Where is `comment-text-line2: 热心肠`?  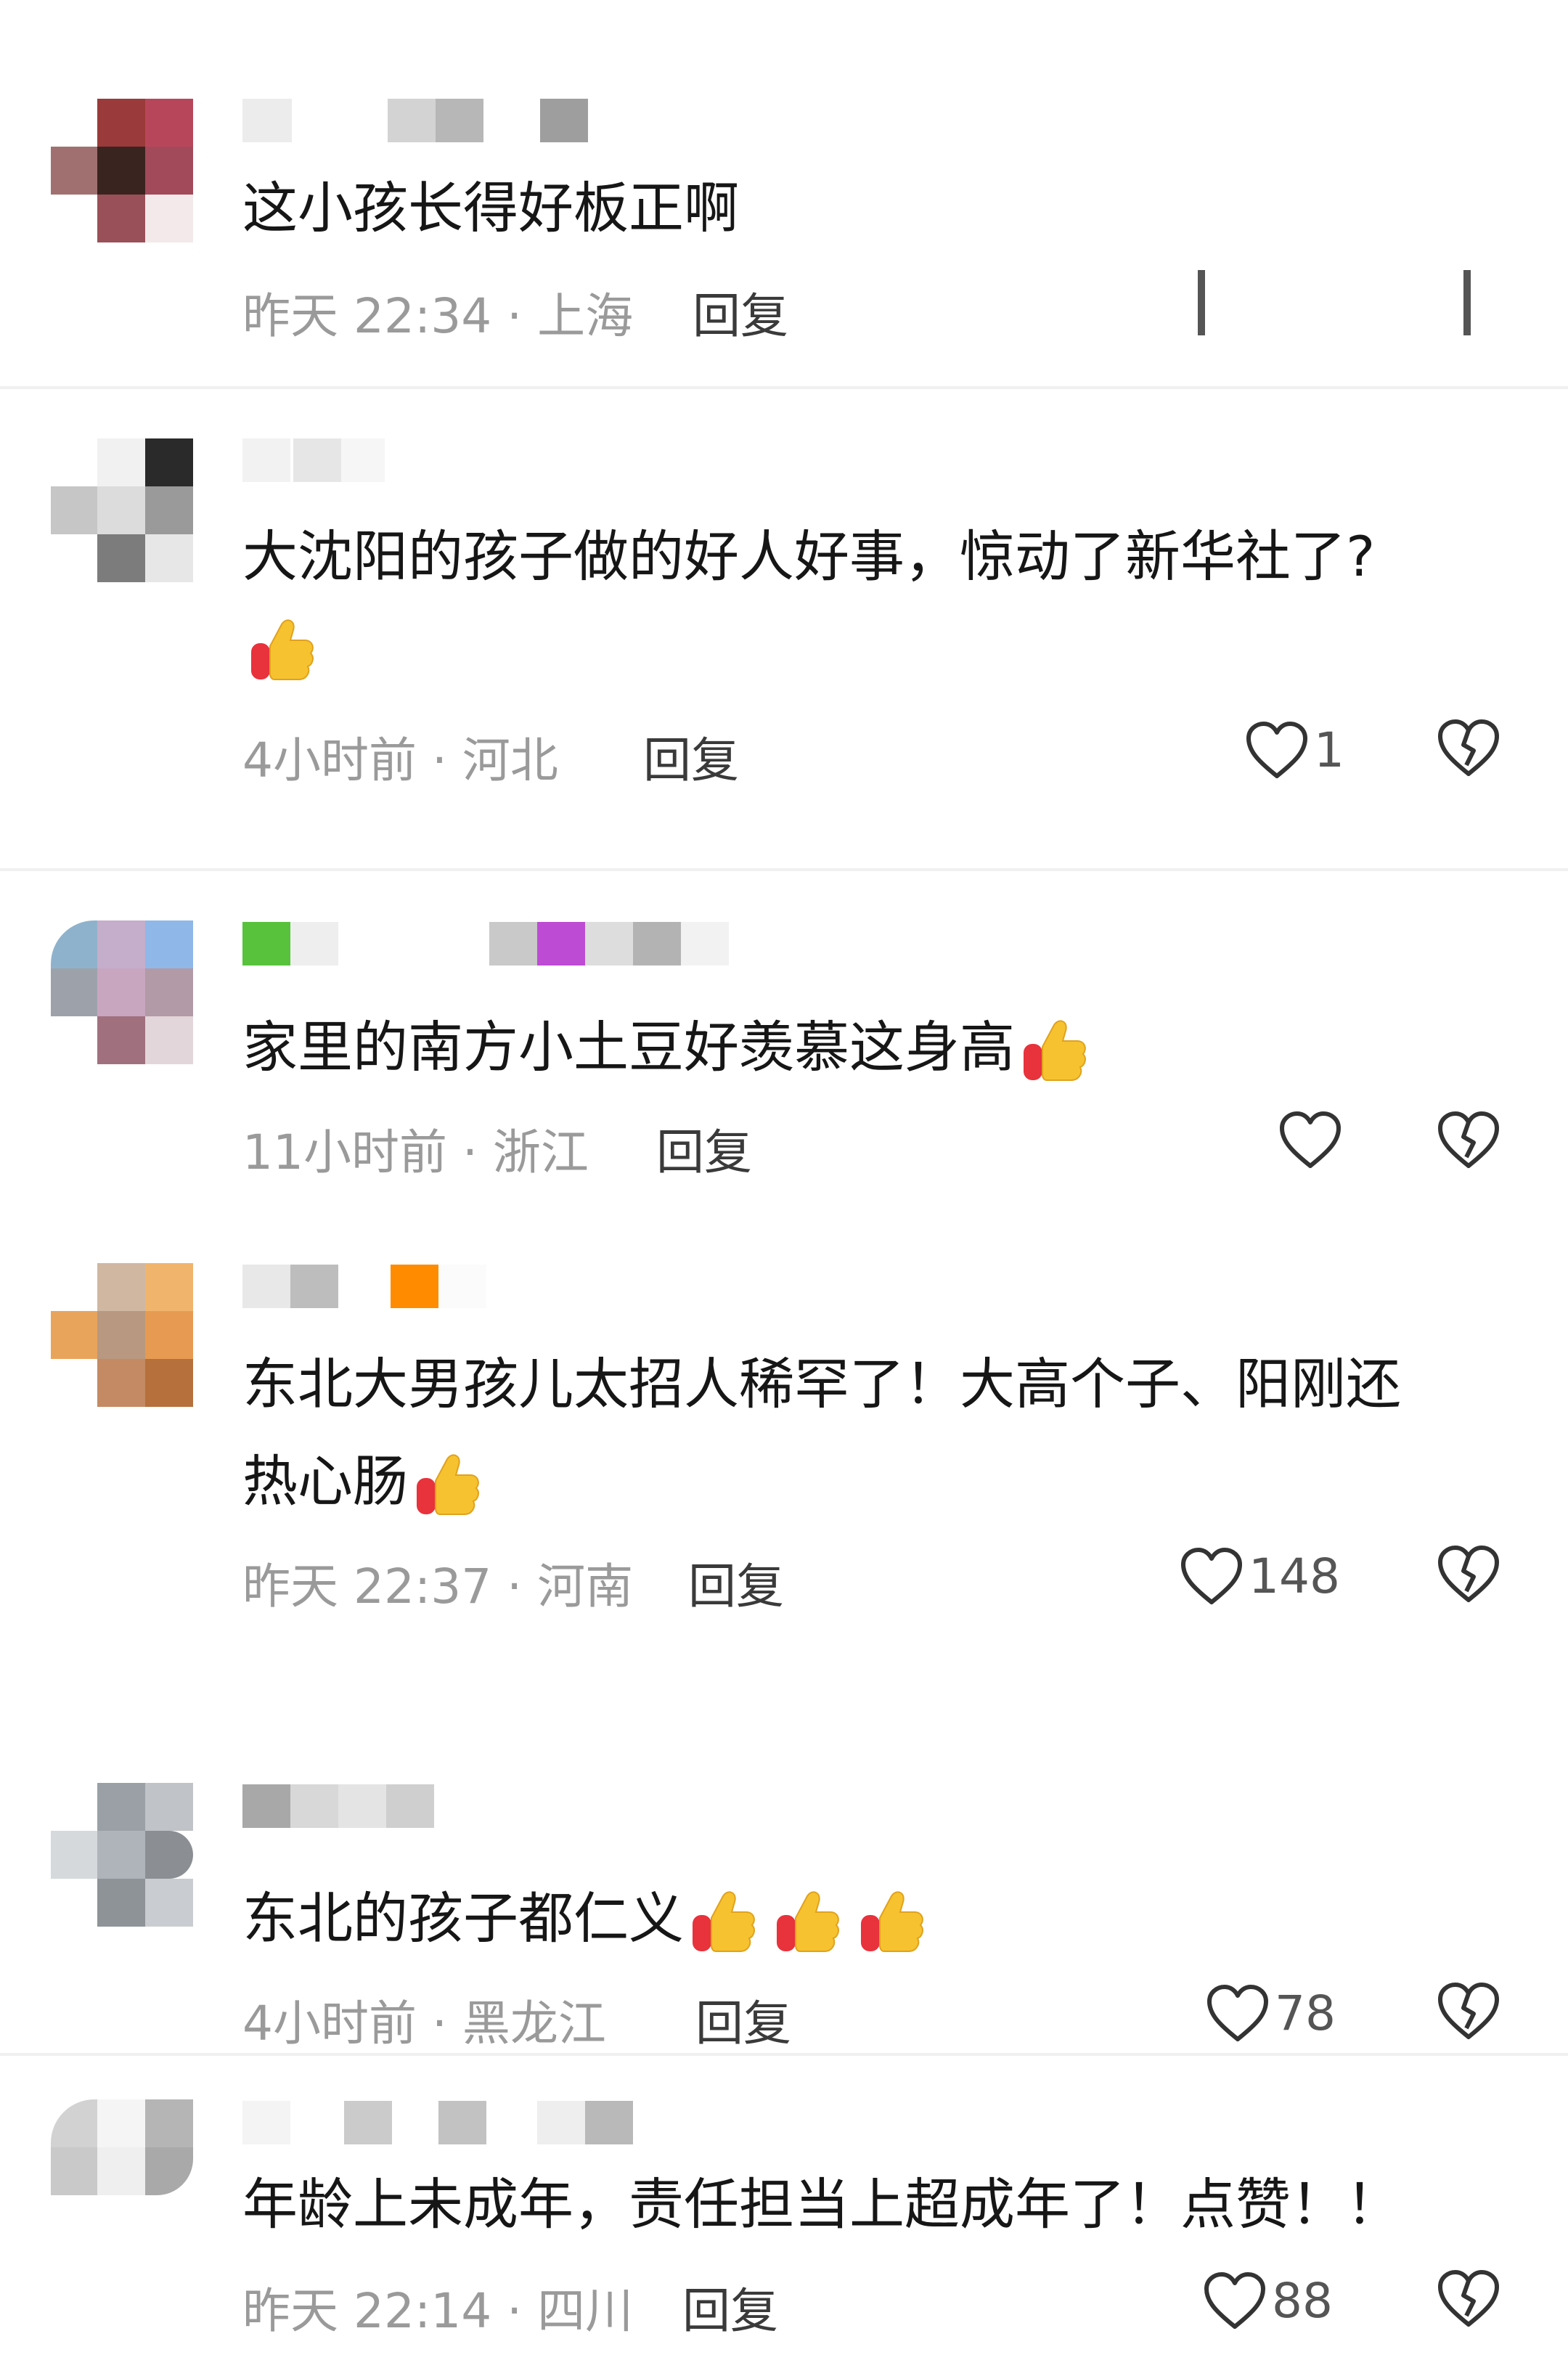
comment-text-line2: 热心肠 is located at coordinates (363, 1481).